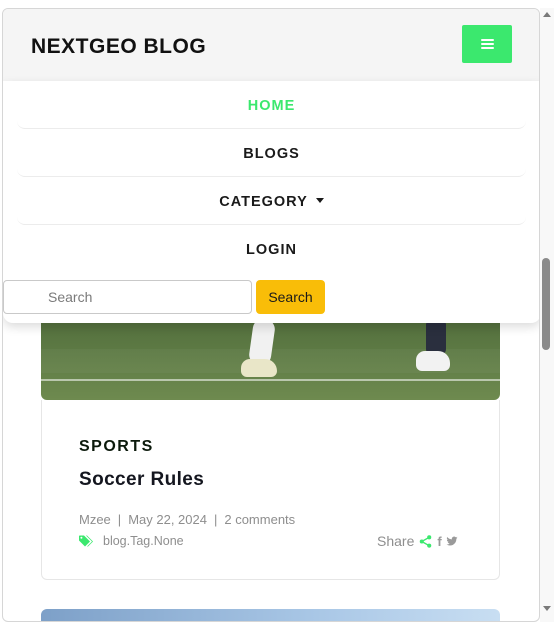 This screenshot has height=627, width=555. I want to click on scroll-up-arrow-icon, so click(547, 14).